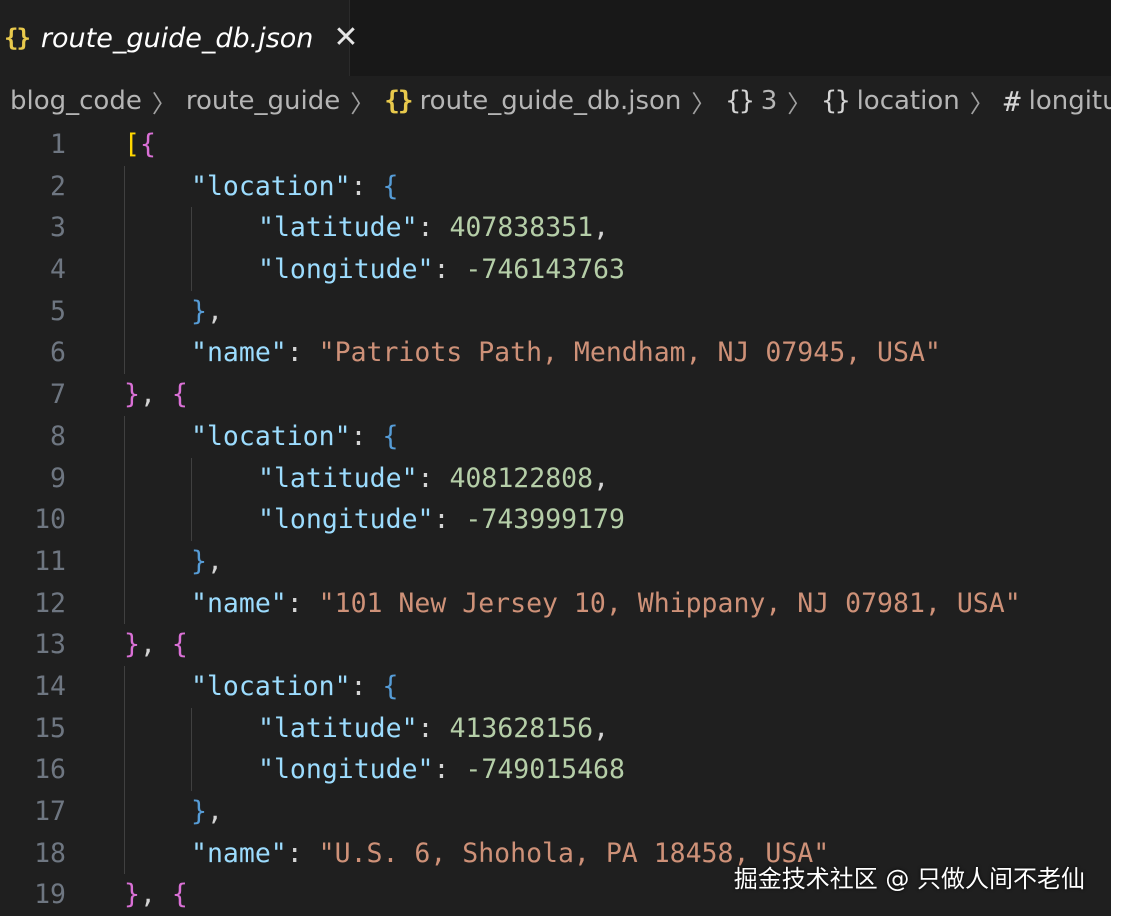 This screenshot has height=916, width=1123. I want to click on line-number: 18, so click(50, 853).